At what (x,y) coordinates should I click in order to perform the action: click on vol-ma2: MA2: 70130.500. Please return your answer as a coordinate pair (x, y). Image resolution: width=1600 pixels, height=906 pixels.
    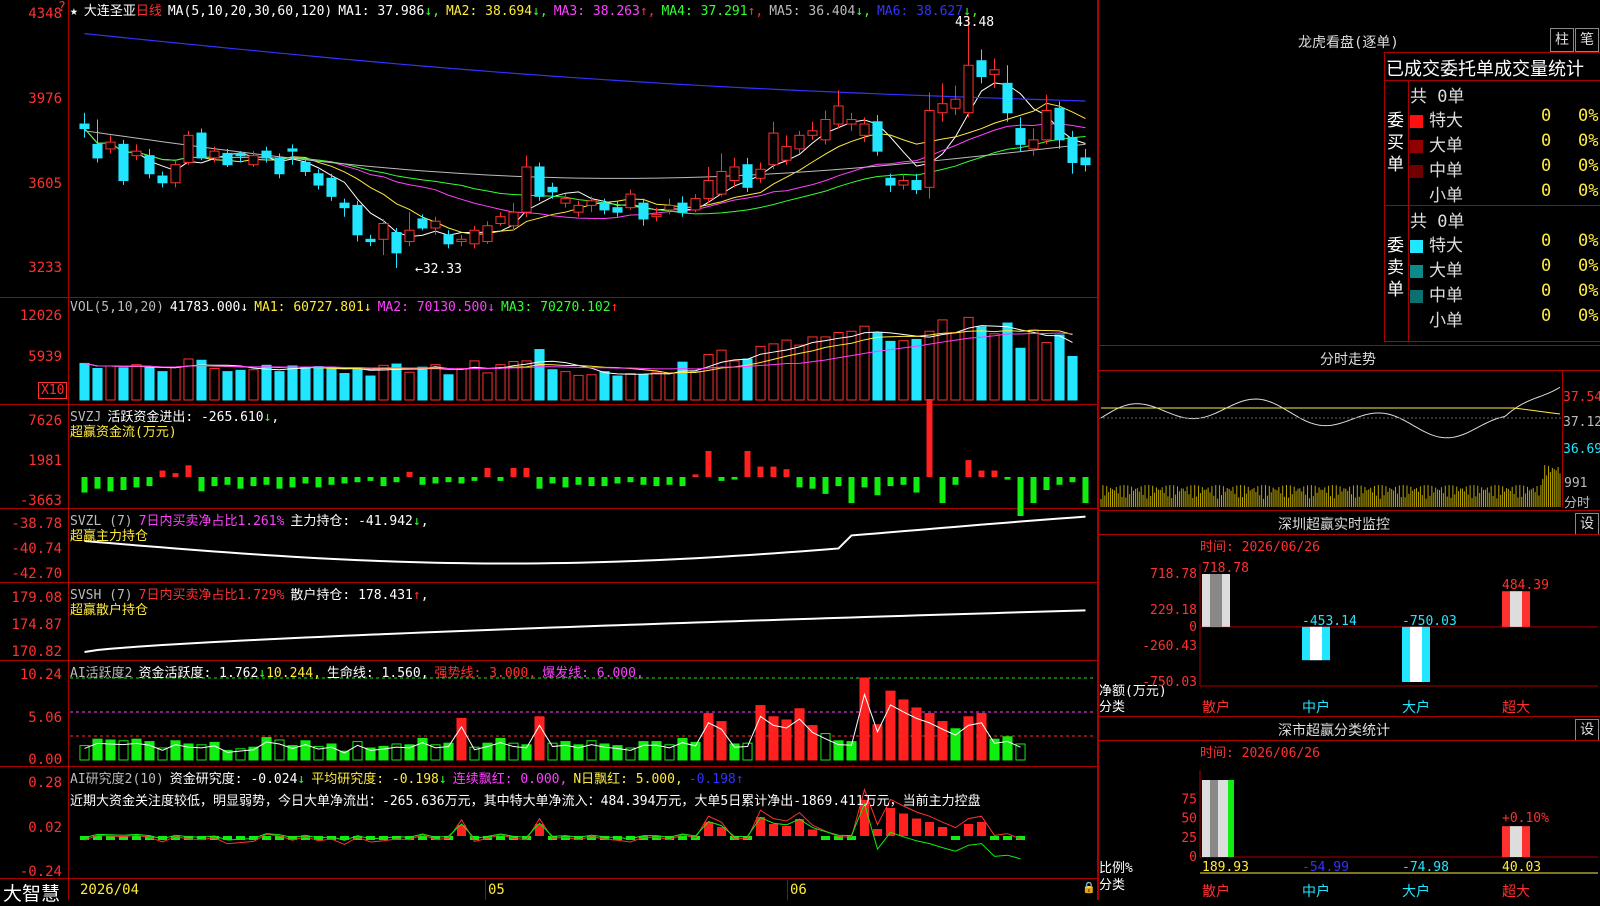
    Looking at the image, I should click on (432, 307).